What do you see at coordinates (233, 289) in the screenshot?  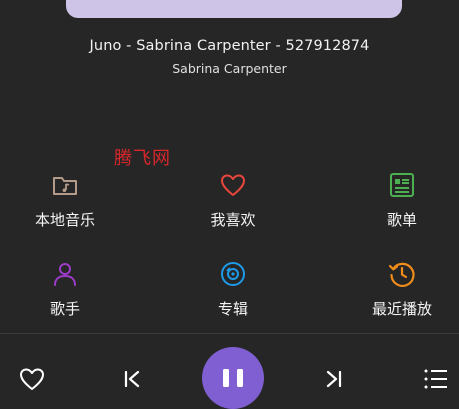 I see `tile-albums: 专辑` at bounding box center [233, 289].